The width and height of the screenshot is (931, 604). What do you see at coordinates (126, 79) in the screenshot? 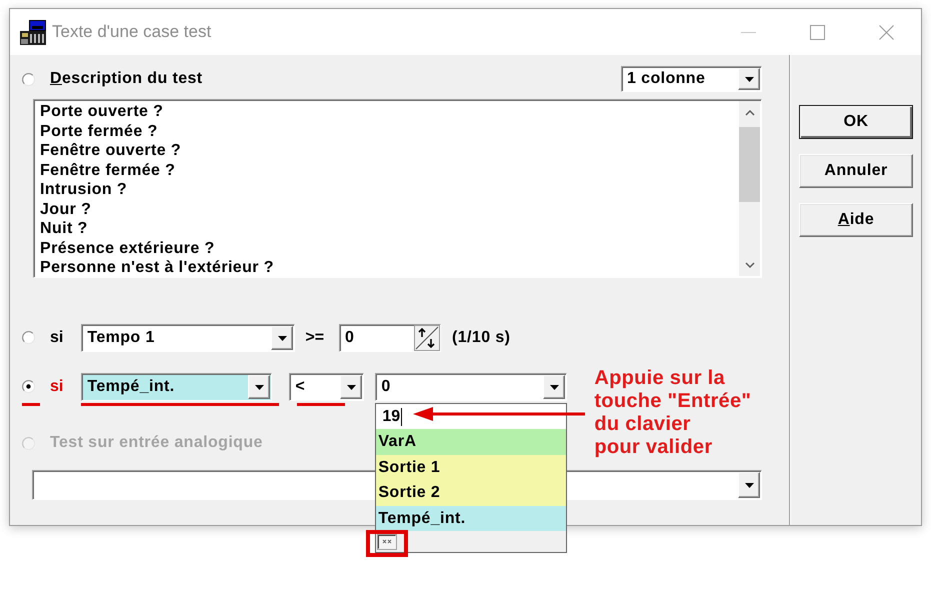
I see `option-label: Description du test` at bounding box center [126, 79].